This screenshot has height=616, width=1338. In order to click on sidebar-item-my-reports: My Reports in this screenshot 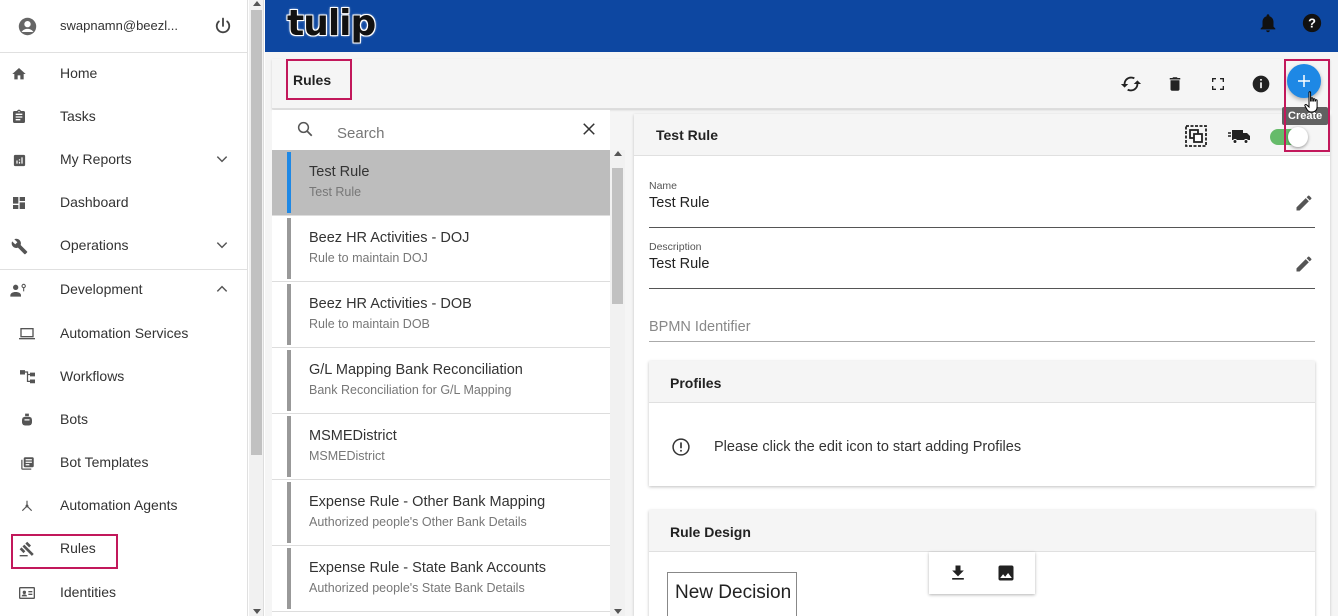, I will do `click(123, 159)`.